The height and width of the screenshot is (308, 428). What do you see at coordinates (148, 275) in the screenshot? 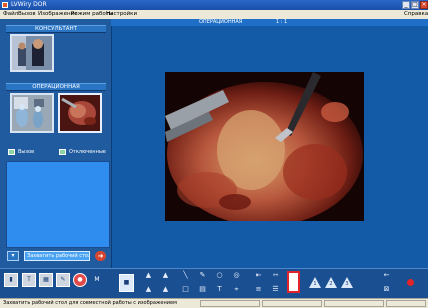
I see `pointer-green-icon: ▲` at bounding box center [148, 275].